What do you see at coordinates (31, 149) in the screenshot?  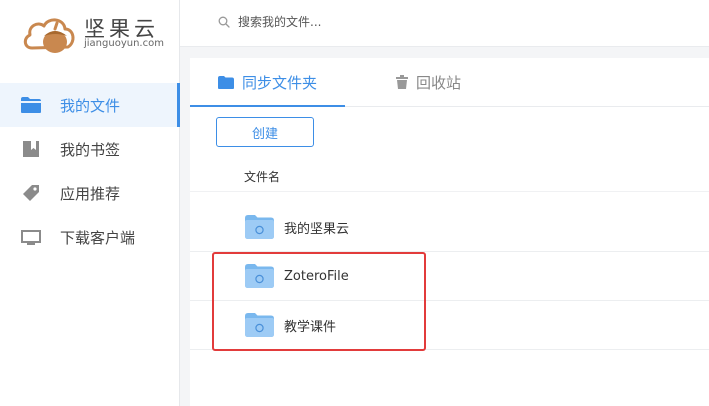 I see `bookmark-icon` at bounding box center [31, 149].